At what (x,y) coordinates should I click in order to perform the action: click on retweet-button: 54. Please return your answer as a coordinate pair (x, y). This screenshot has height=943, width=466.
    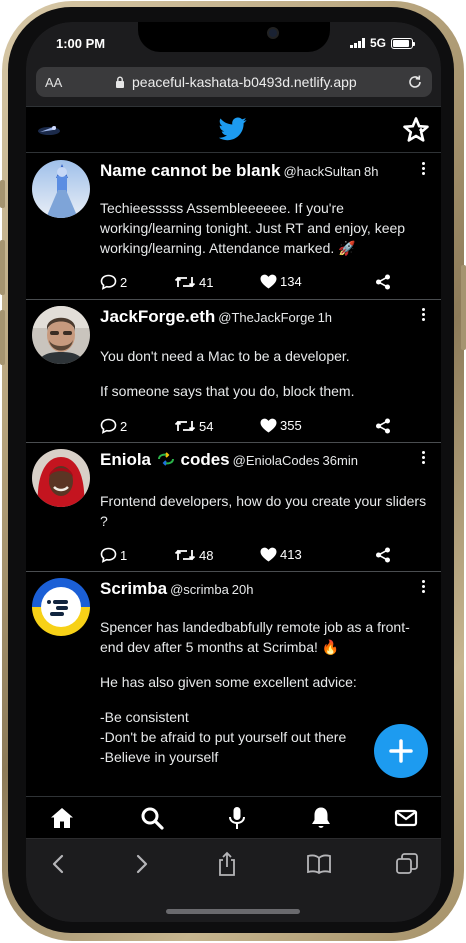
    Looking at the image, I should click on (193, 426).